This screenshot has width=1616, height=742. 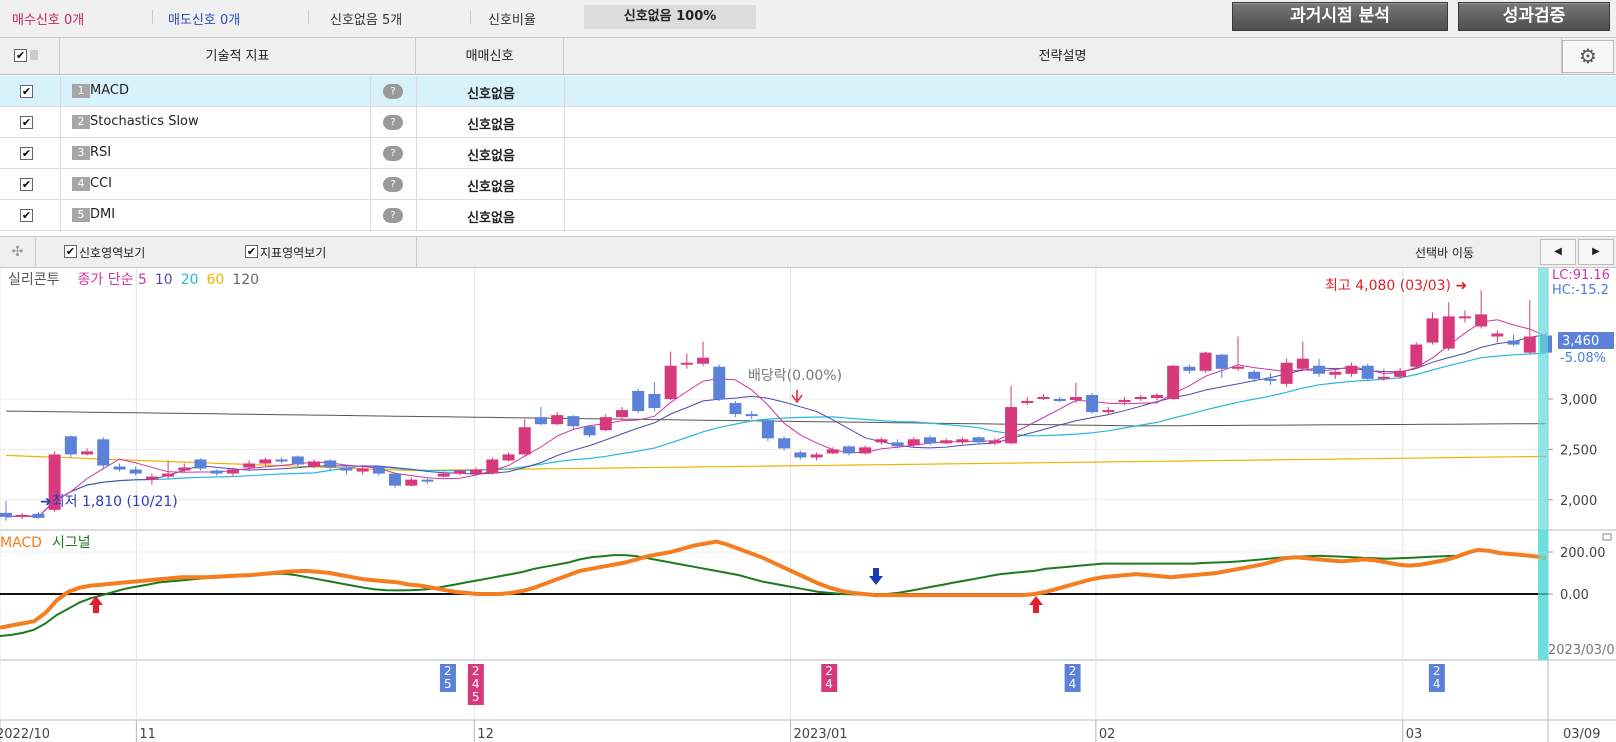 What do you see at coordinates (70, 251) in the screenshot?
I see `signal-area-checkbox: ✔` at bounding box center [70, 251].